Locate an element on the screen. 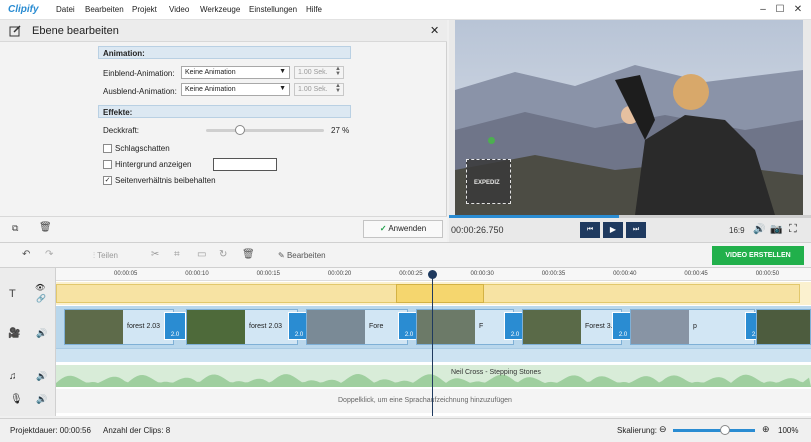 The image size is (811, 442). opacity-slider-handle is located at coordinates (240, 130).